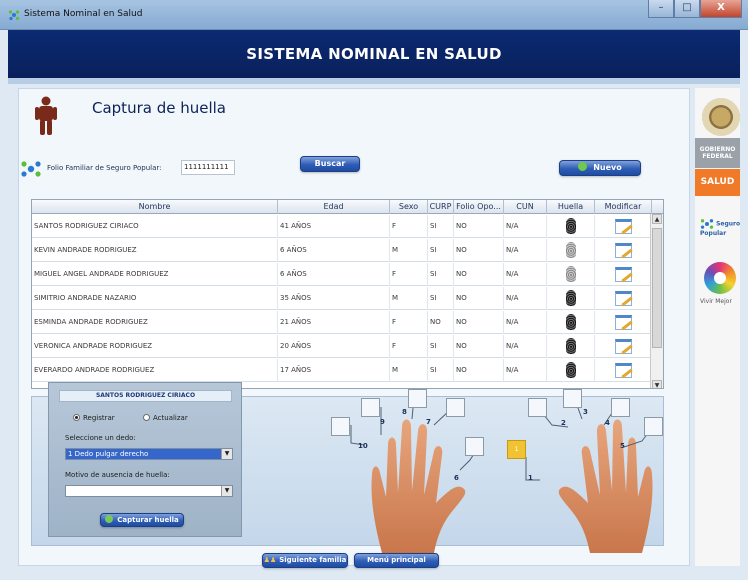  Describe the element at coordinates (155, 207) in the screenshot. I see `col-nombre: Nombre` at that location.